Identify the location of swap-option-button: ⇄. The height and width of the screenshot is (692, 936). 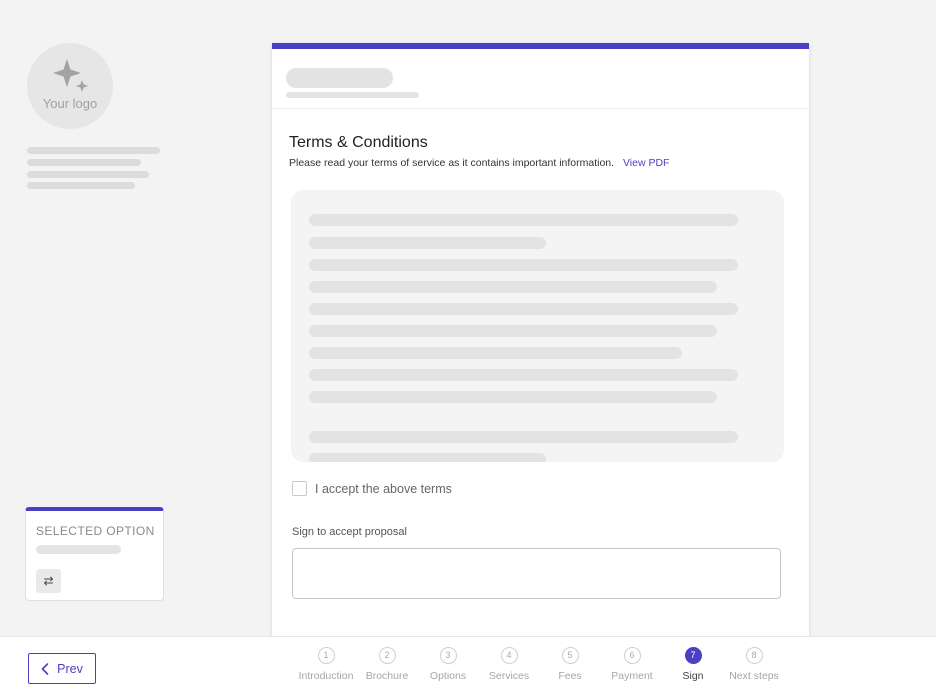
(48, 581).